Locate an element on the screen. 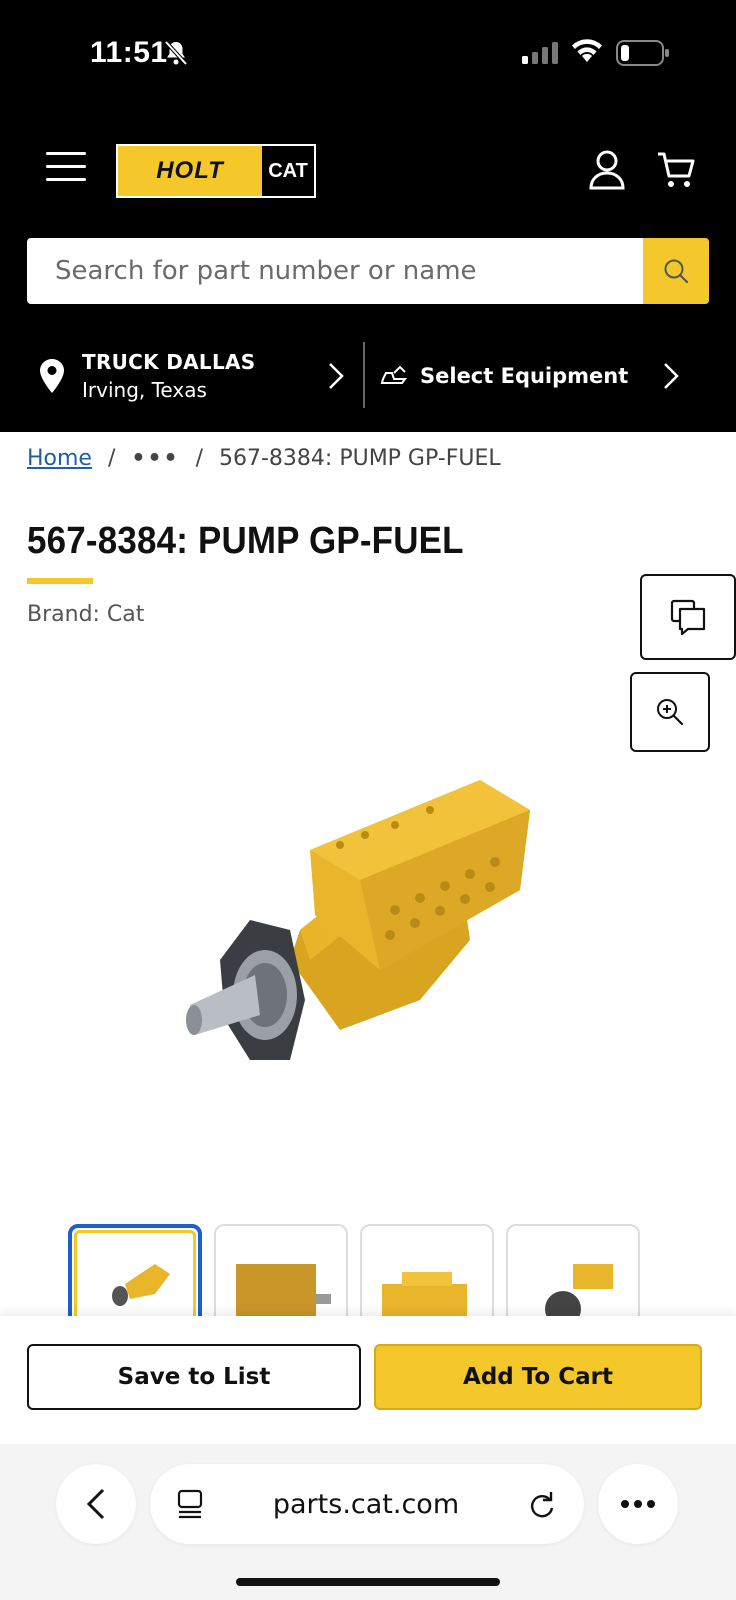 Image resolution: width=736 pixels, height=1600 pixels. search-input is located at coordinates (335, 271).